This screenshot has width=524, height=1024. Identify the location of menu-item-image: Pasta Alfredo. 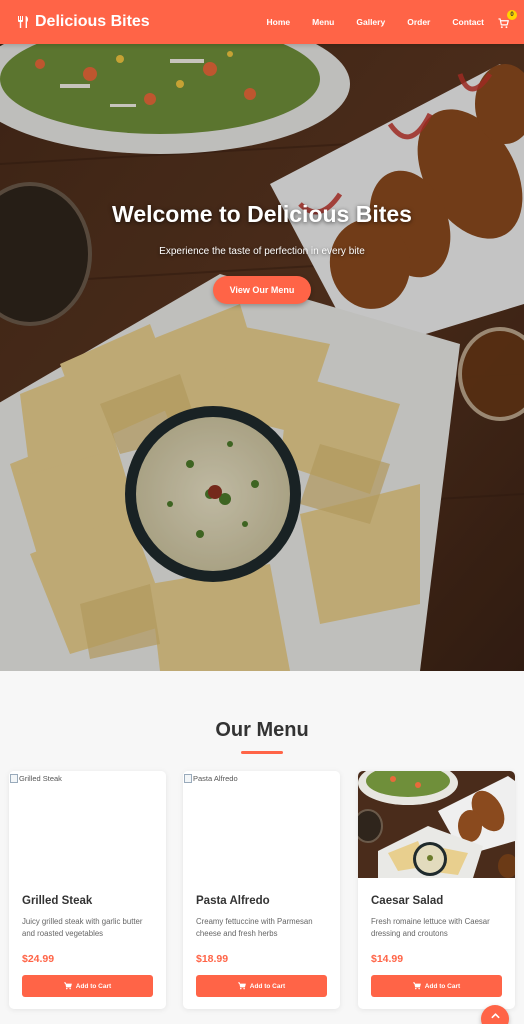
(261, 824).